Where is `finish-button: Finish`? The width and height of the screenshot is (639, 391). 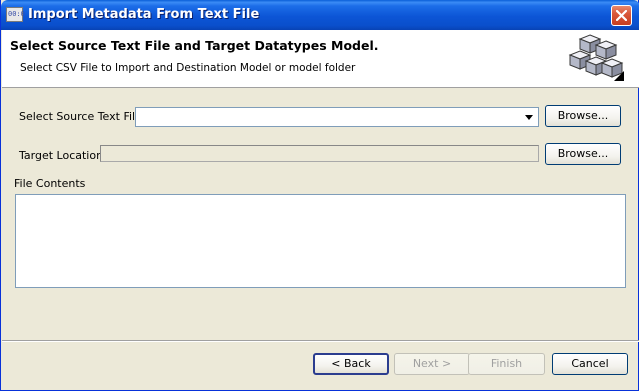
finish-button: Finish is located at coordinates (506, 364).